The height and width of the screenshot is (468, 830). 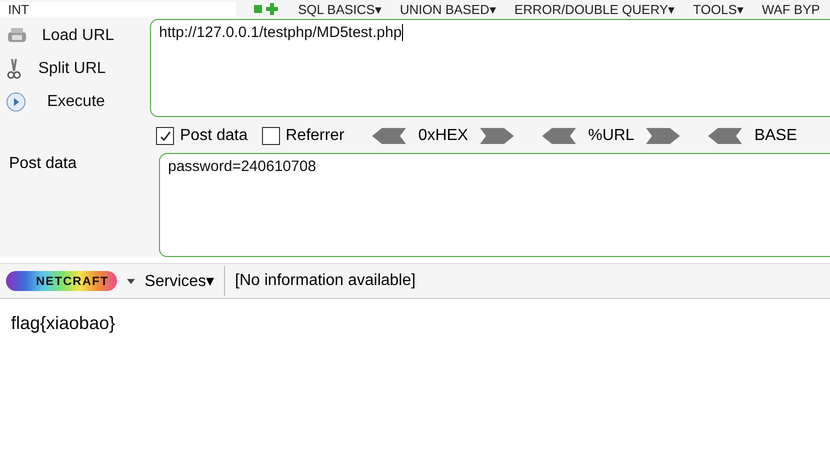 What do you see at coordinates (43, 164) in the screenshot?
I see `post-data-label: Post data` at bounding box center [43, 164].